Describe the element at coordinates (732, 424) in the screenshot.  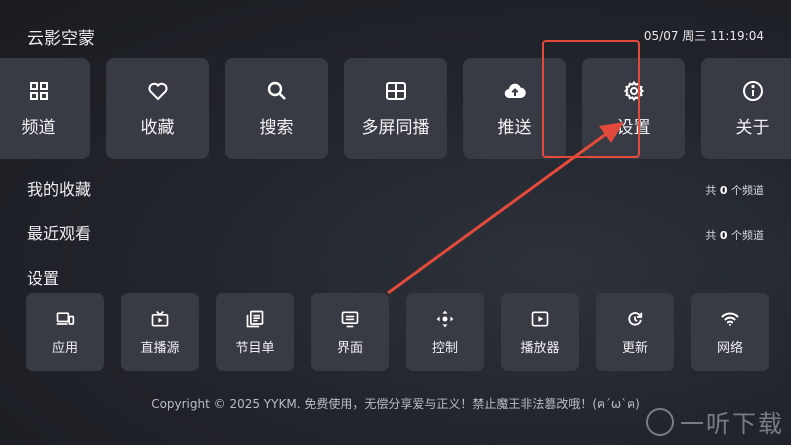
I see `watermark-text: 一听下载` at that location.